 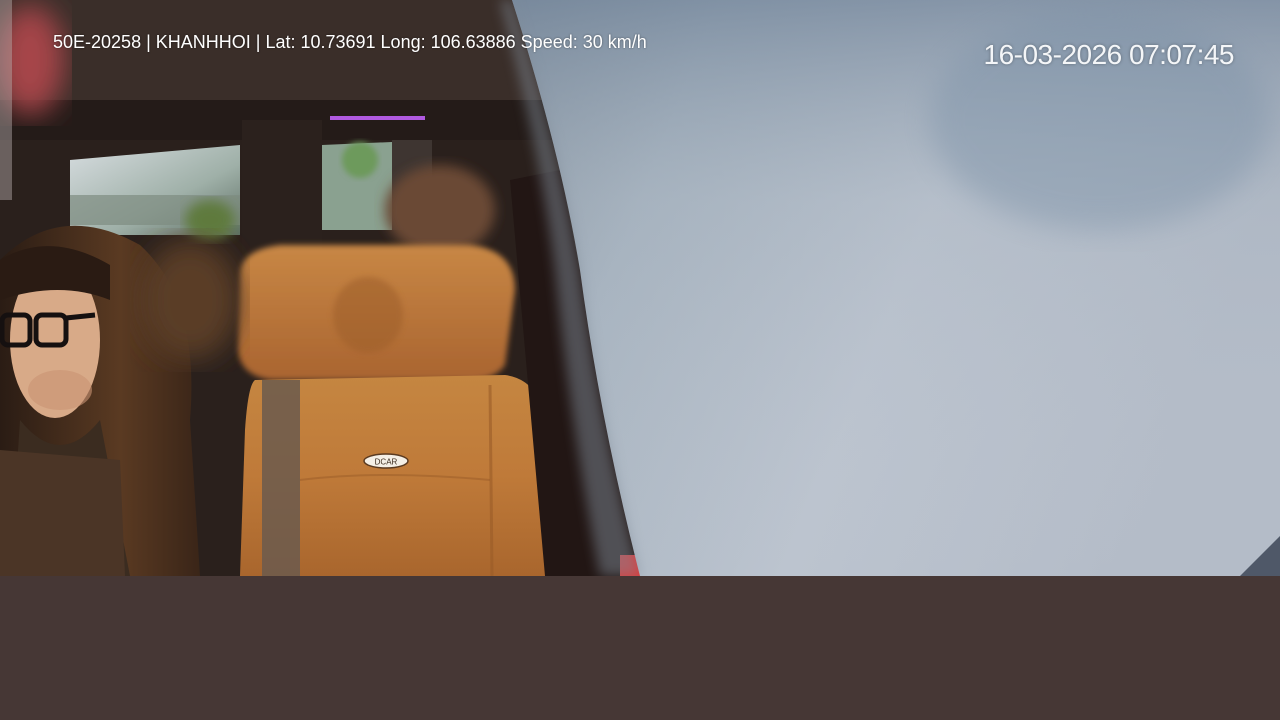 I want to click on seat-logo-text: DCAR, so click(x=386, y=462).